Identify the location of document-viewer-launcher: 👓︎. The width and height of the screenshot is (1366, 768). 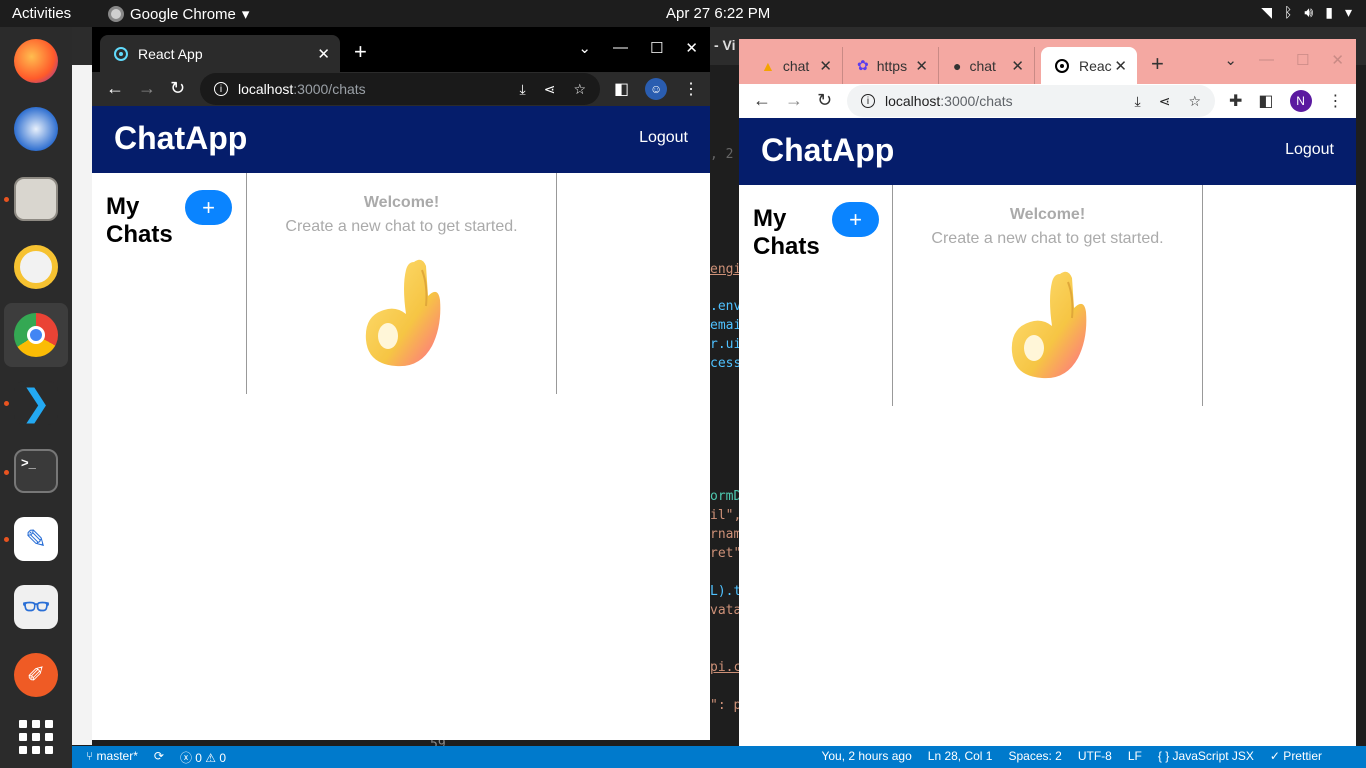
(36, 607).